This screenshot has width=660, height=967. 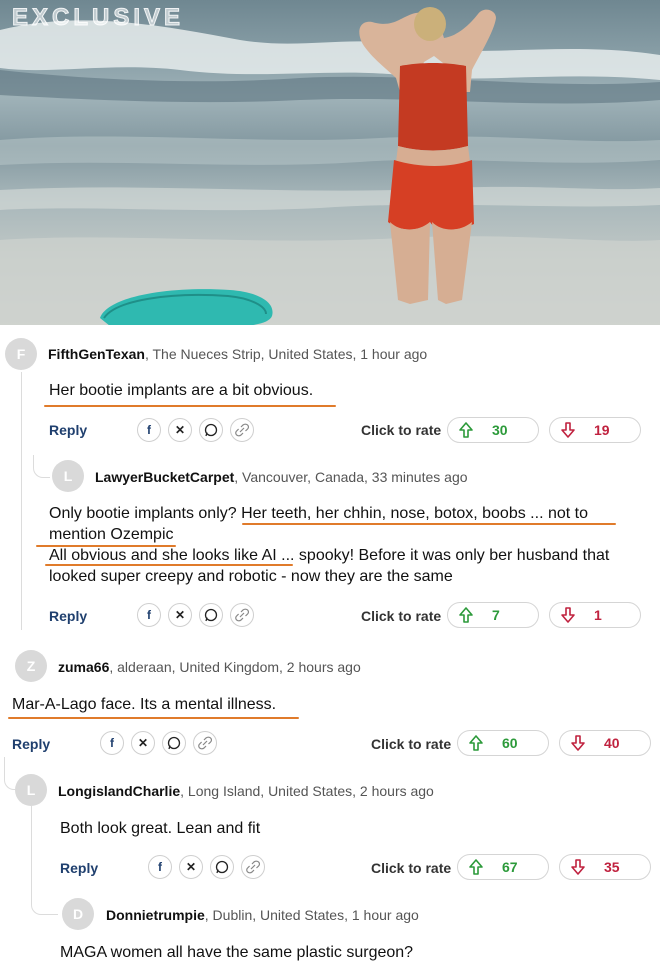 What do you see at coordinates (160, 828) in the screenshot?
I see `comment-text: Both look great. Lean and fit` at bounding box center [160, 828].